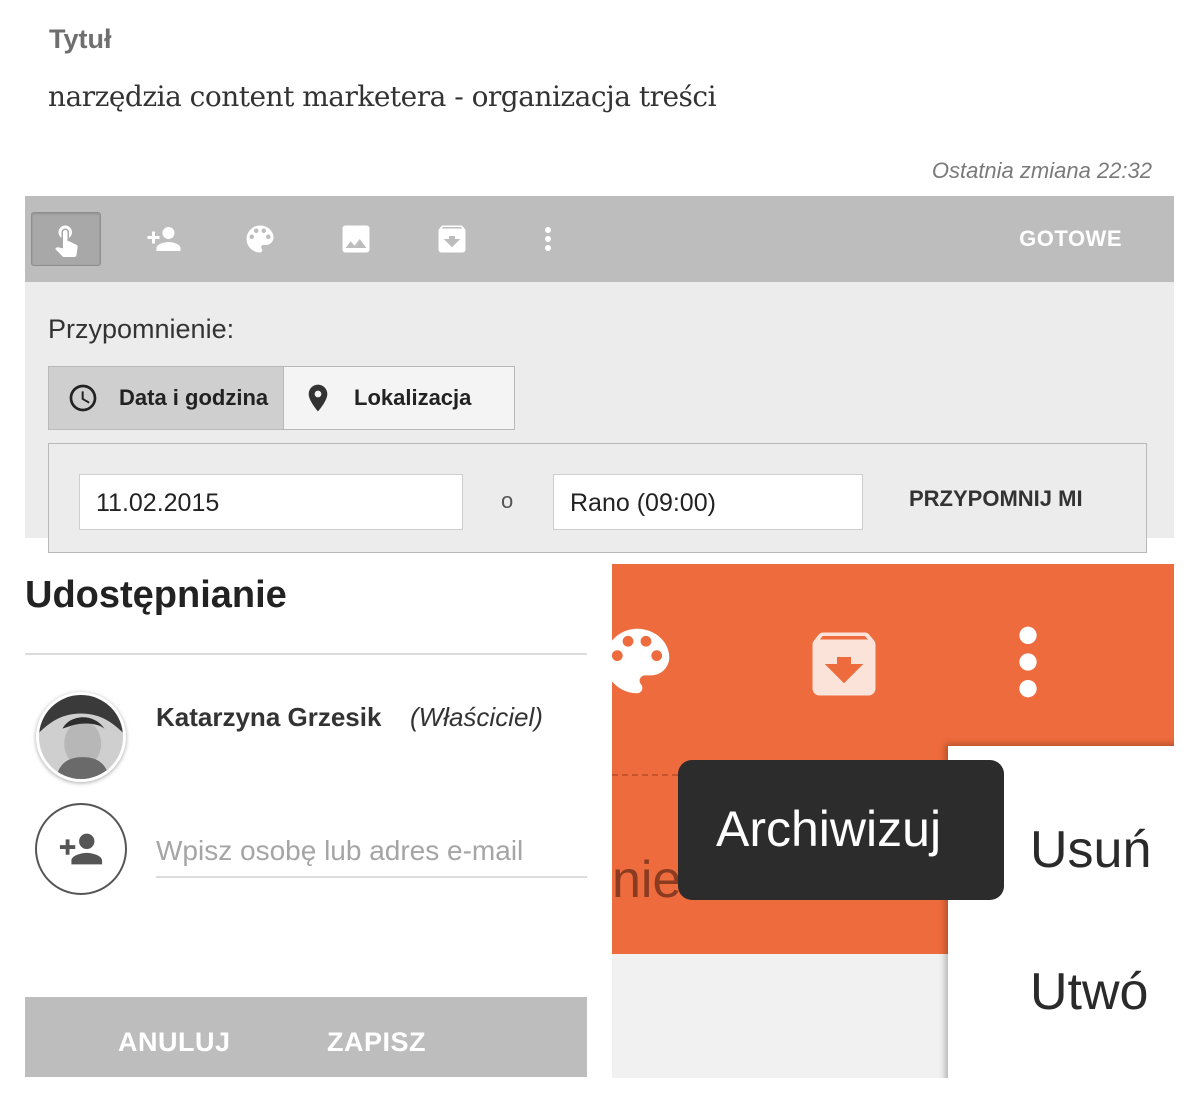  What do you see at coordinates (141, 329) in the screenshot?
I see `reminder-label: Przypomnienie:` at bounding box center [141, 329].